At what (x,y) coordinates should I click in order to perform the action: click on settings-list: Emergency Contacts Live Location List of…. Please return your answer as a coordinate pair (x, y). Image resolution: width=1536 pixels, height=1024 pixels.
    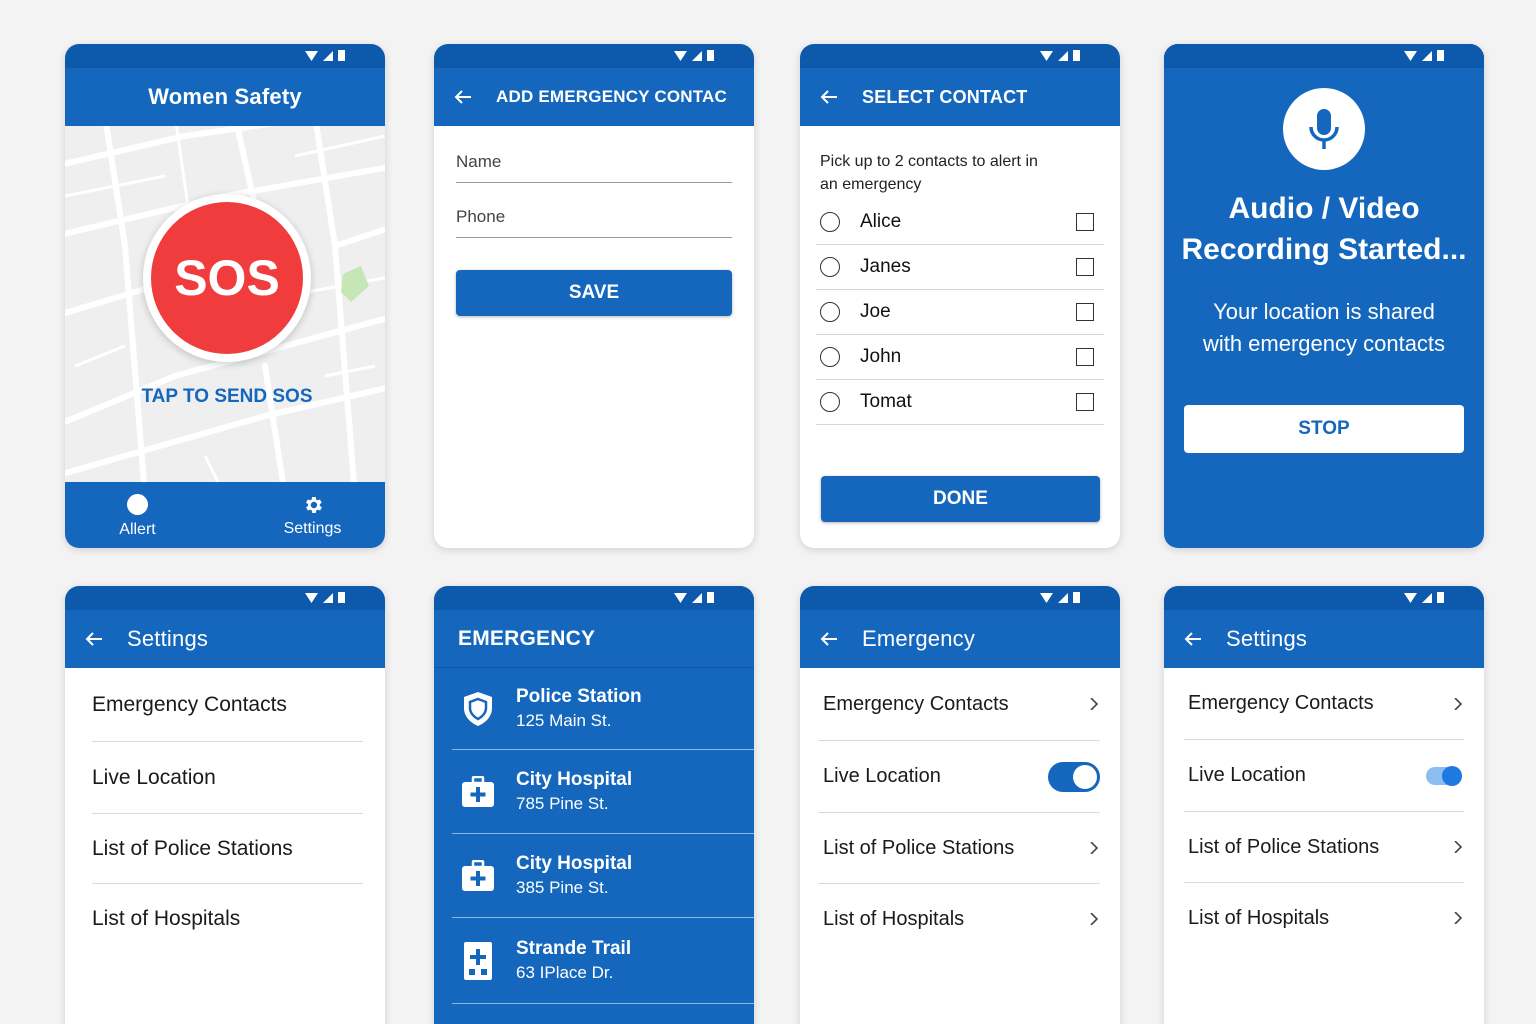
    Looking at the image, I should click on (960, 811).